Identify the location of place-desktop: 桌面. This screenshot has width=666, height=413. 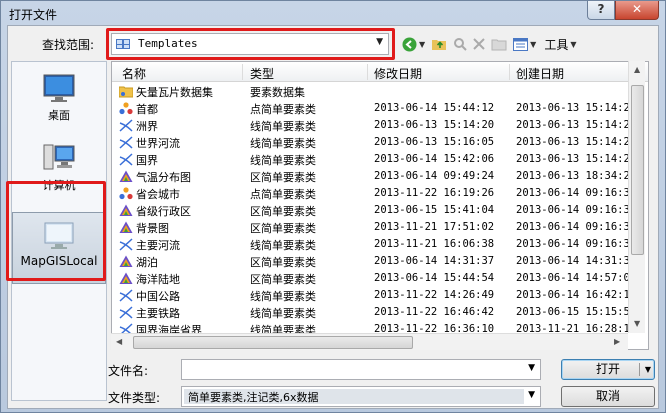
(59, 100).